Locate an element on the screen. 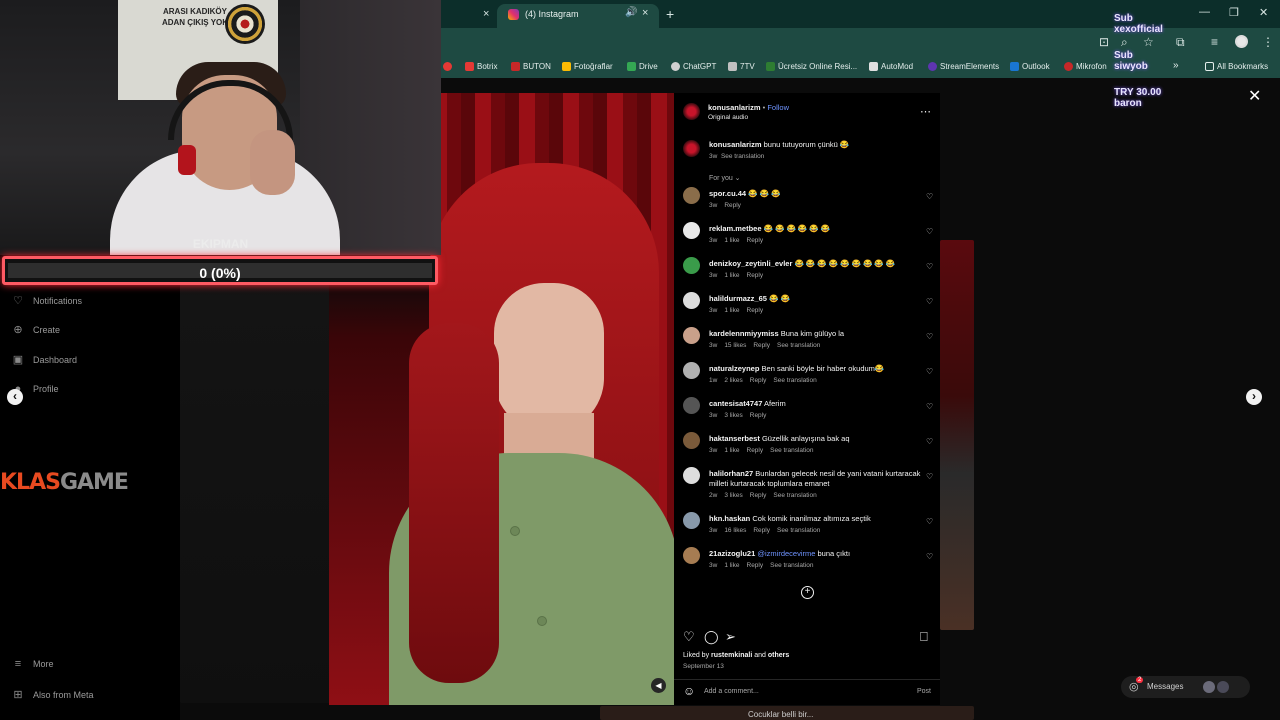 The image size is (1280, 720). bookmark-item-7tv: 7TV is located at coordinates (741, 66).